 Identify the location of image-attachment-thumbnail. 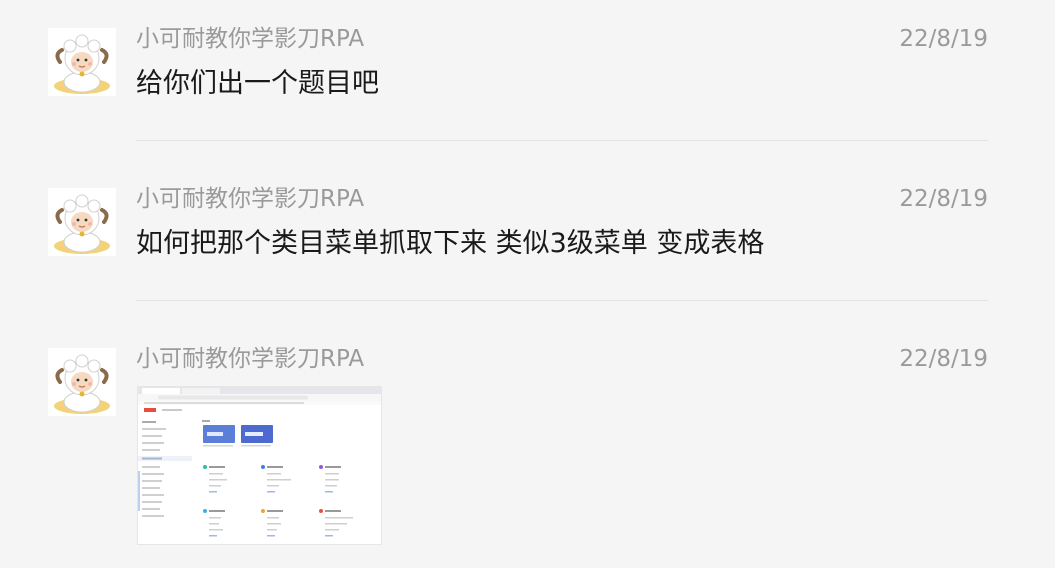
(259, 465).